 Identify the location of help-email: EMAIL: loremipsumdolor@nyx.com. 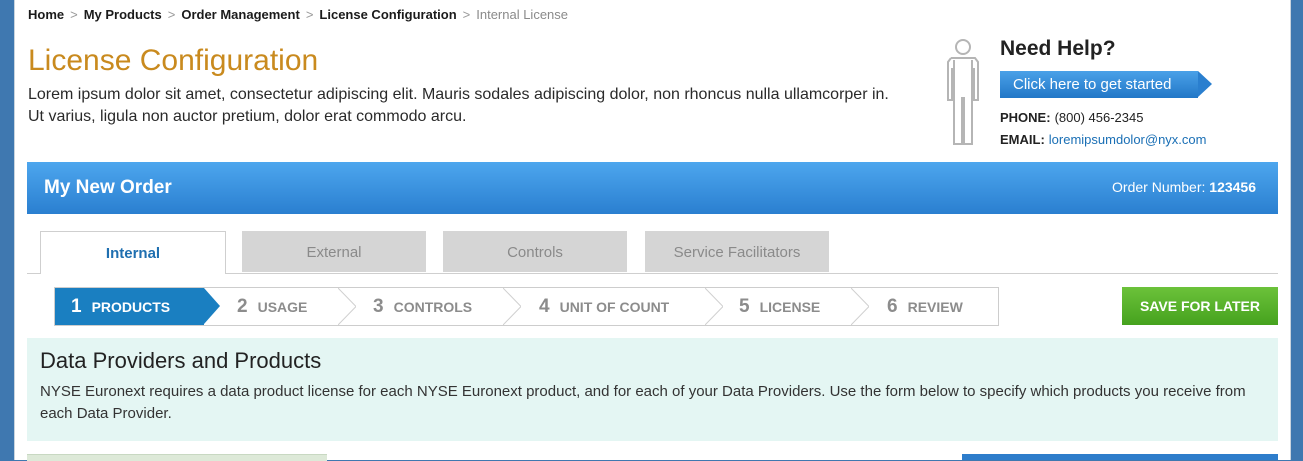
(1103, 139).